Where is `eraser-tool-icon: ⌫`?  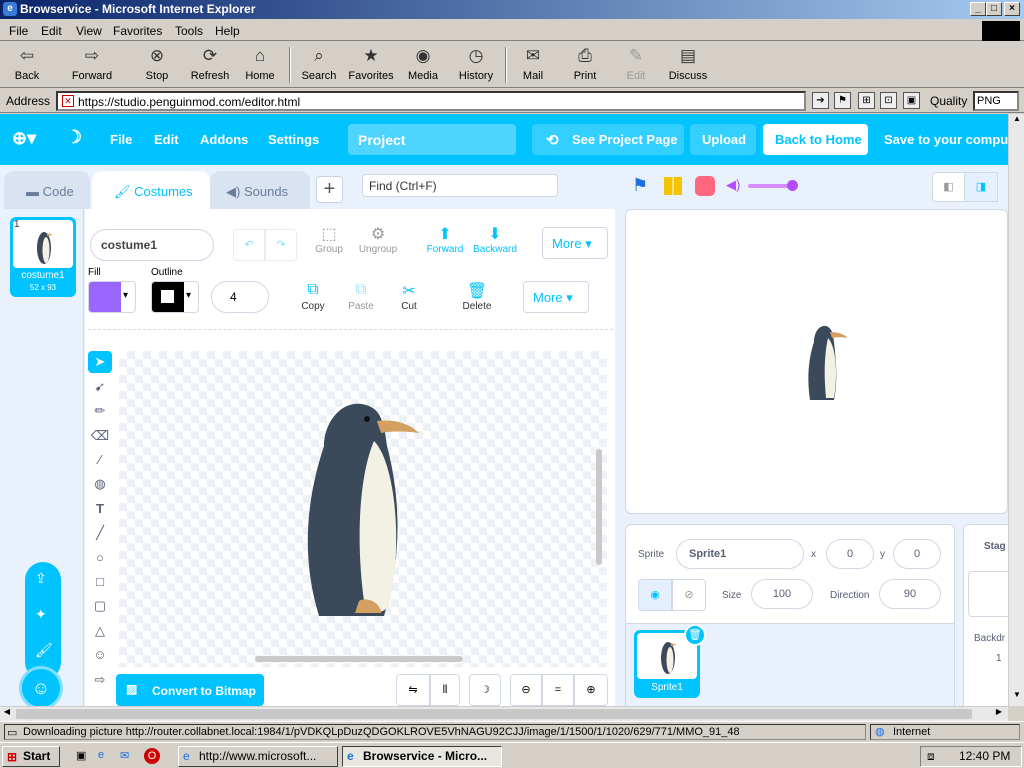 eraser-tool-icon: ⌫ is located at coordinates (100, 436).